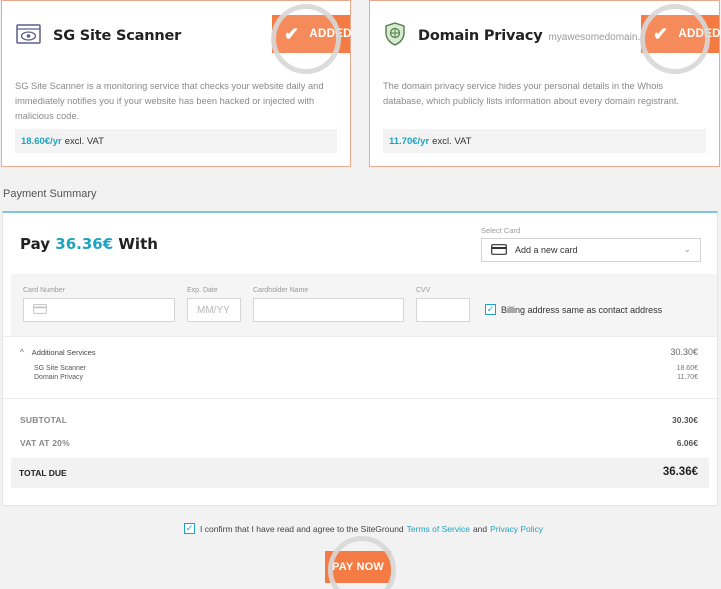 This screenshot has width=721, height=589. I want to click on additional-services-total: 30.30€, so click(684, 352).